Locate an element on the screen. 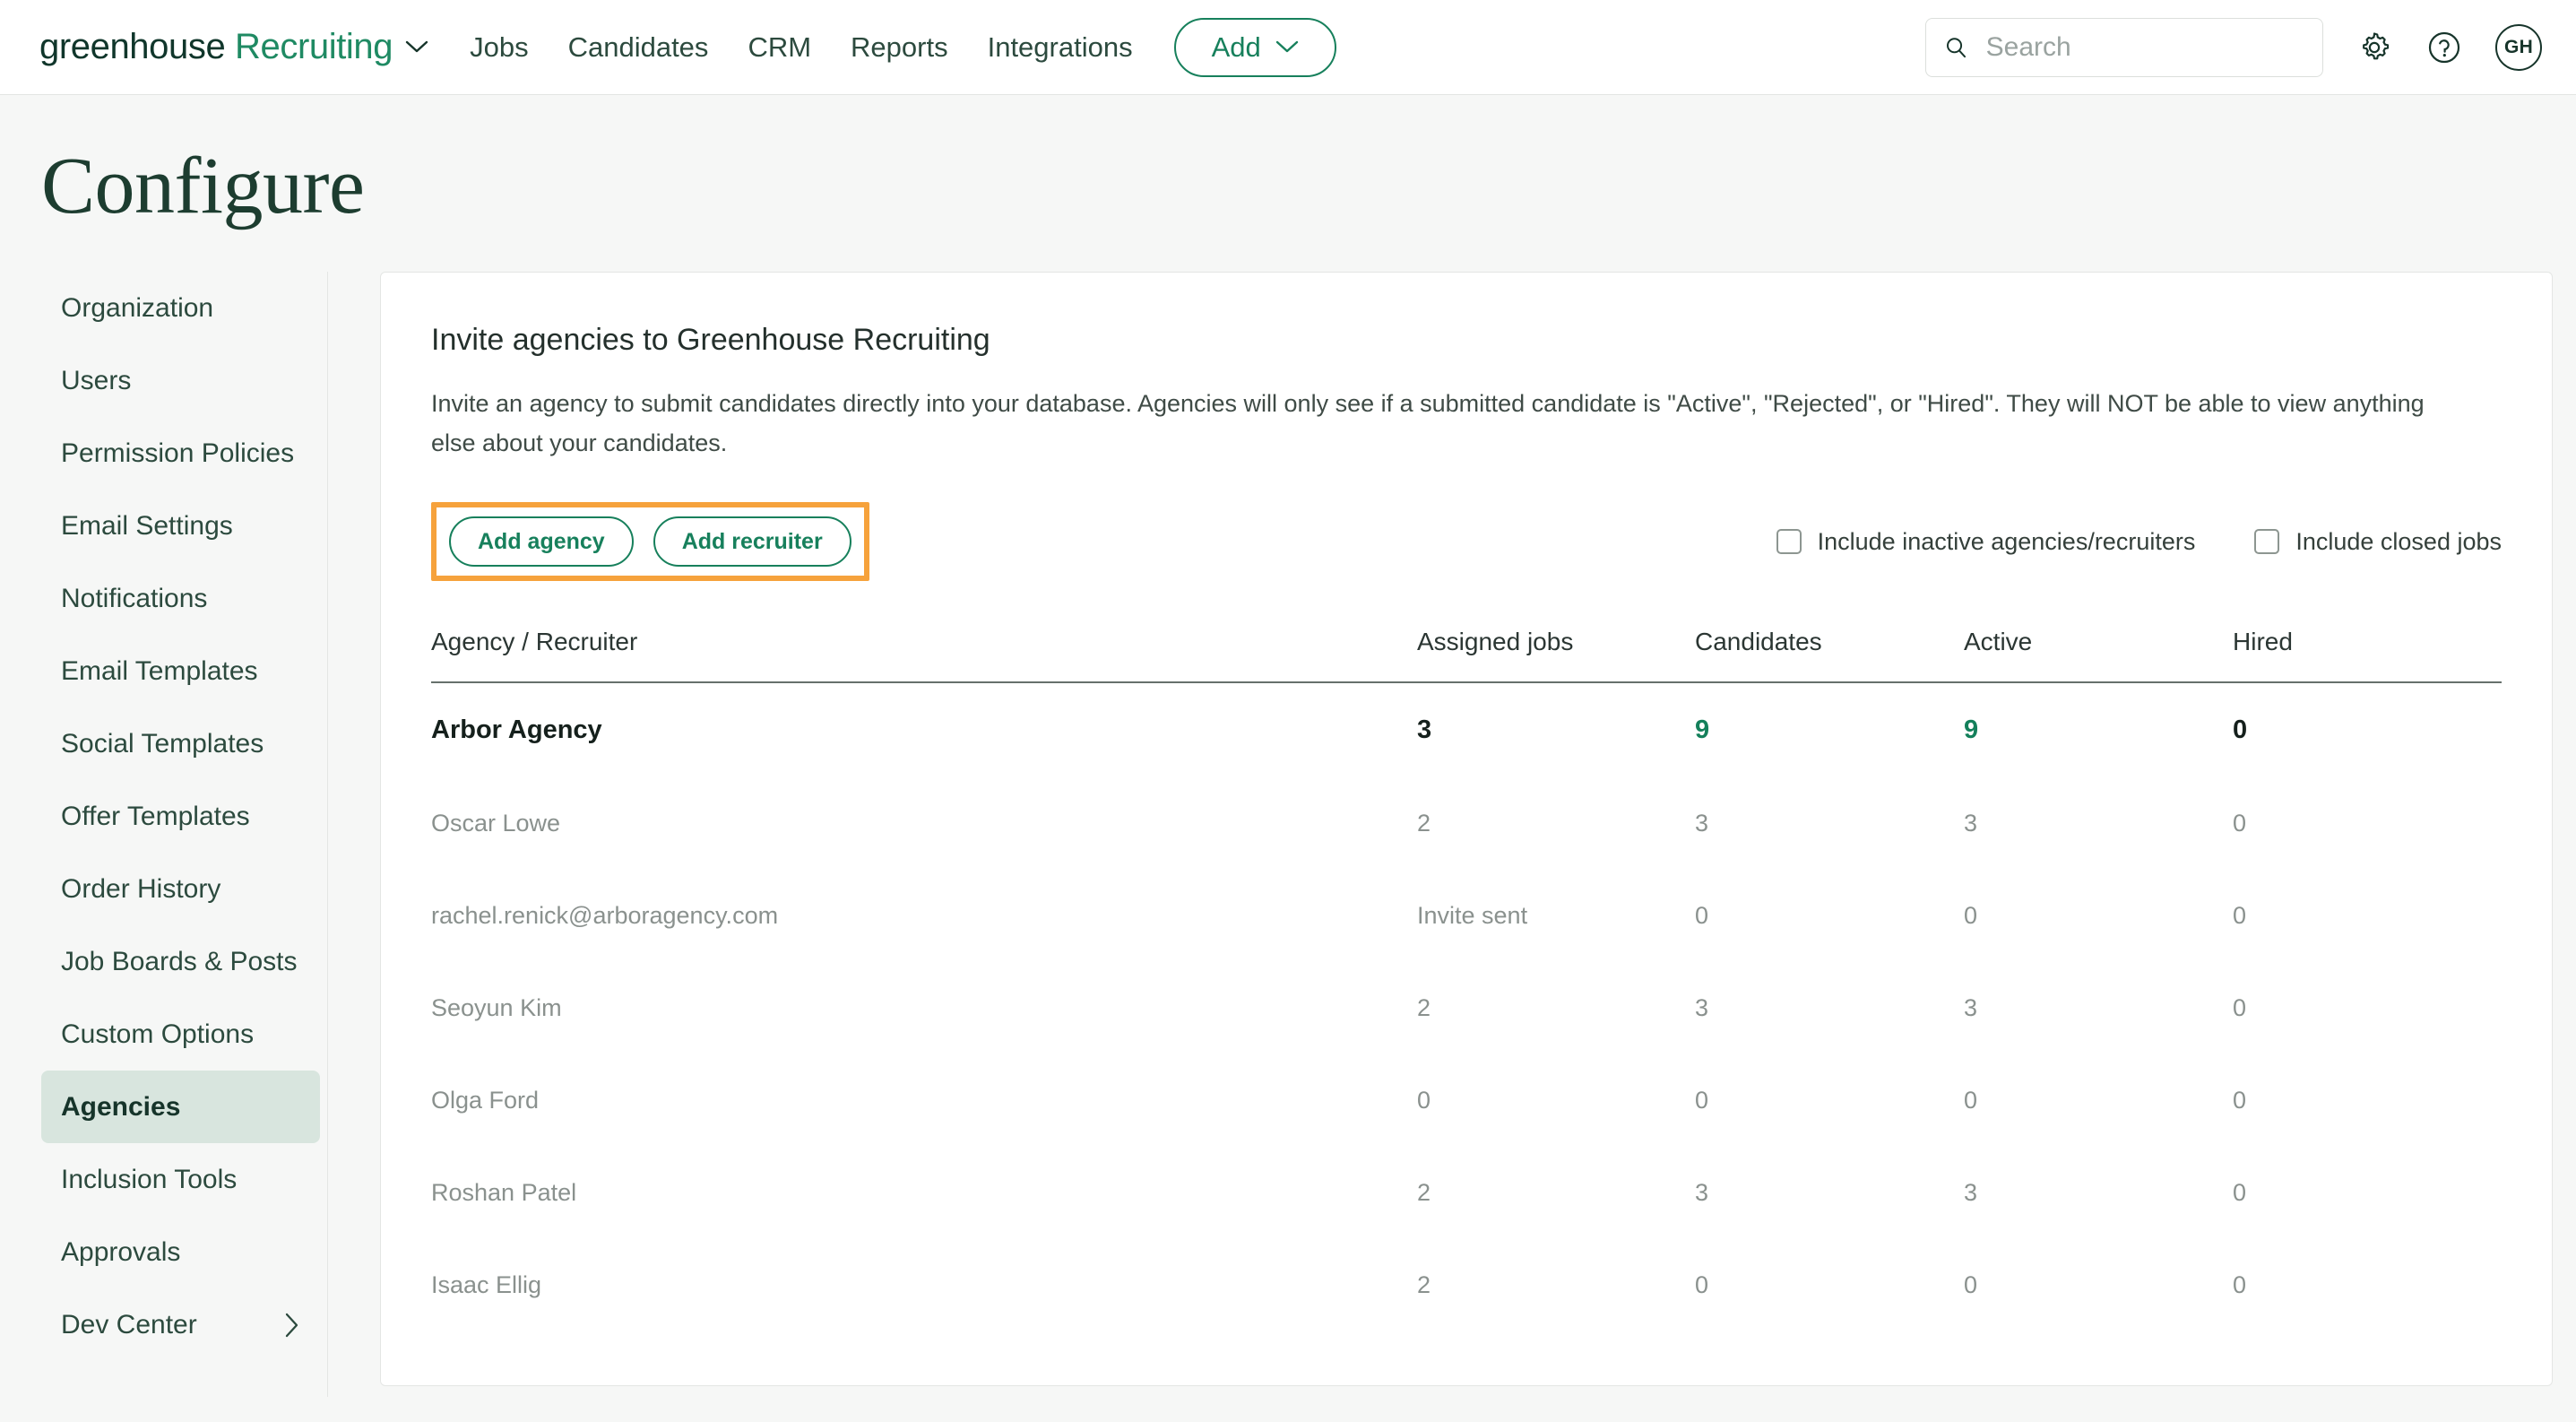 The height and width of the screenshot is (1422, 2576). table-row: Olga Ford 0 0 0 0 is located at coordinates (1466, 1100).